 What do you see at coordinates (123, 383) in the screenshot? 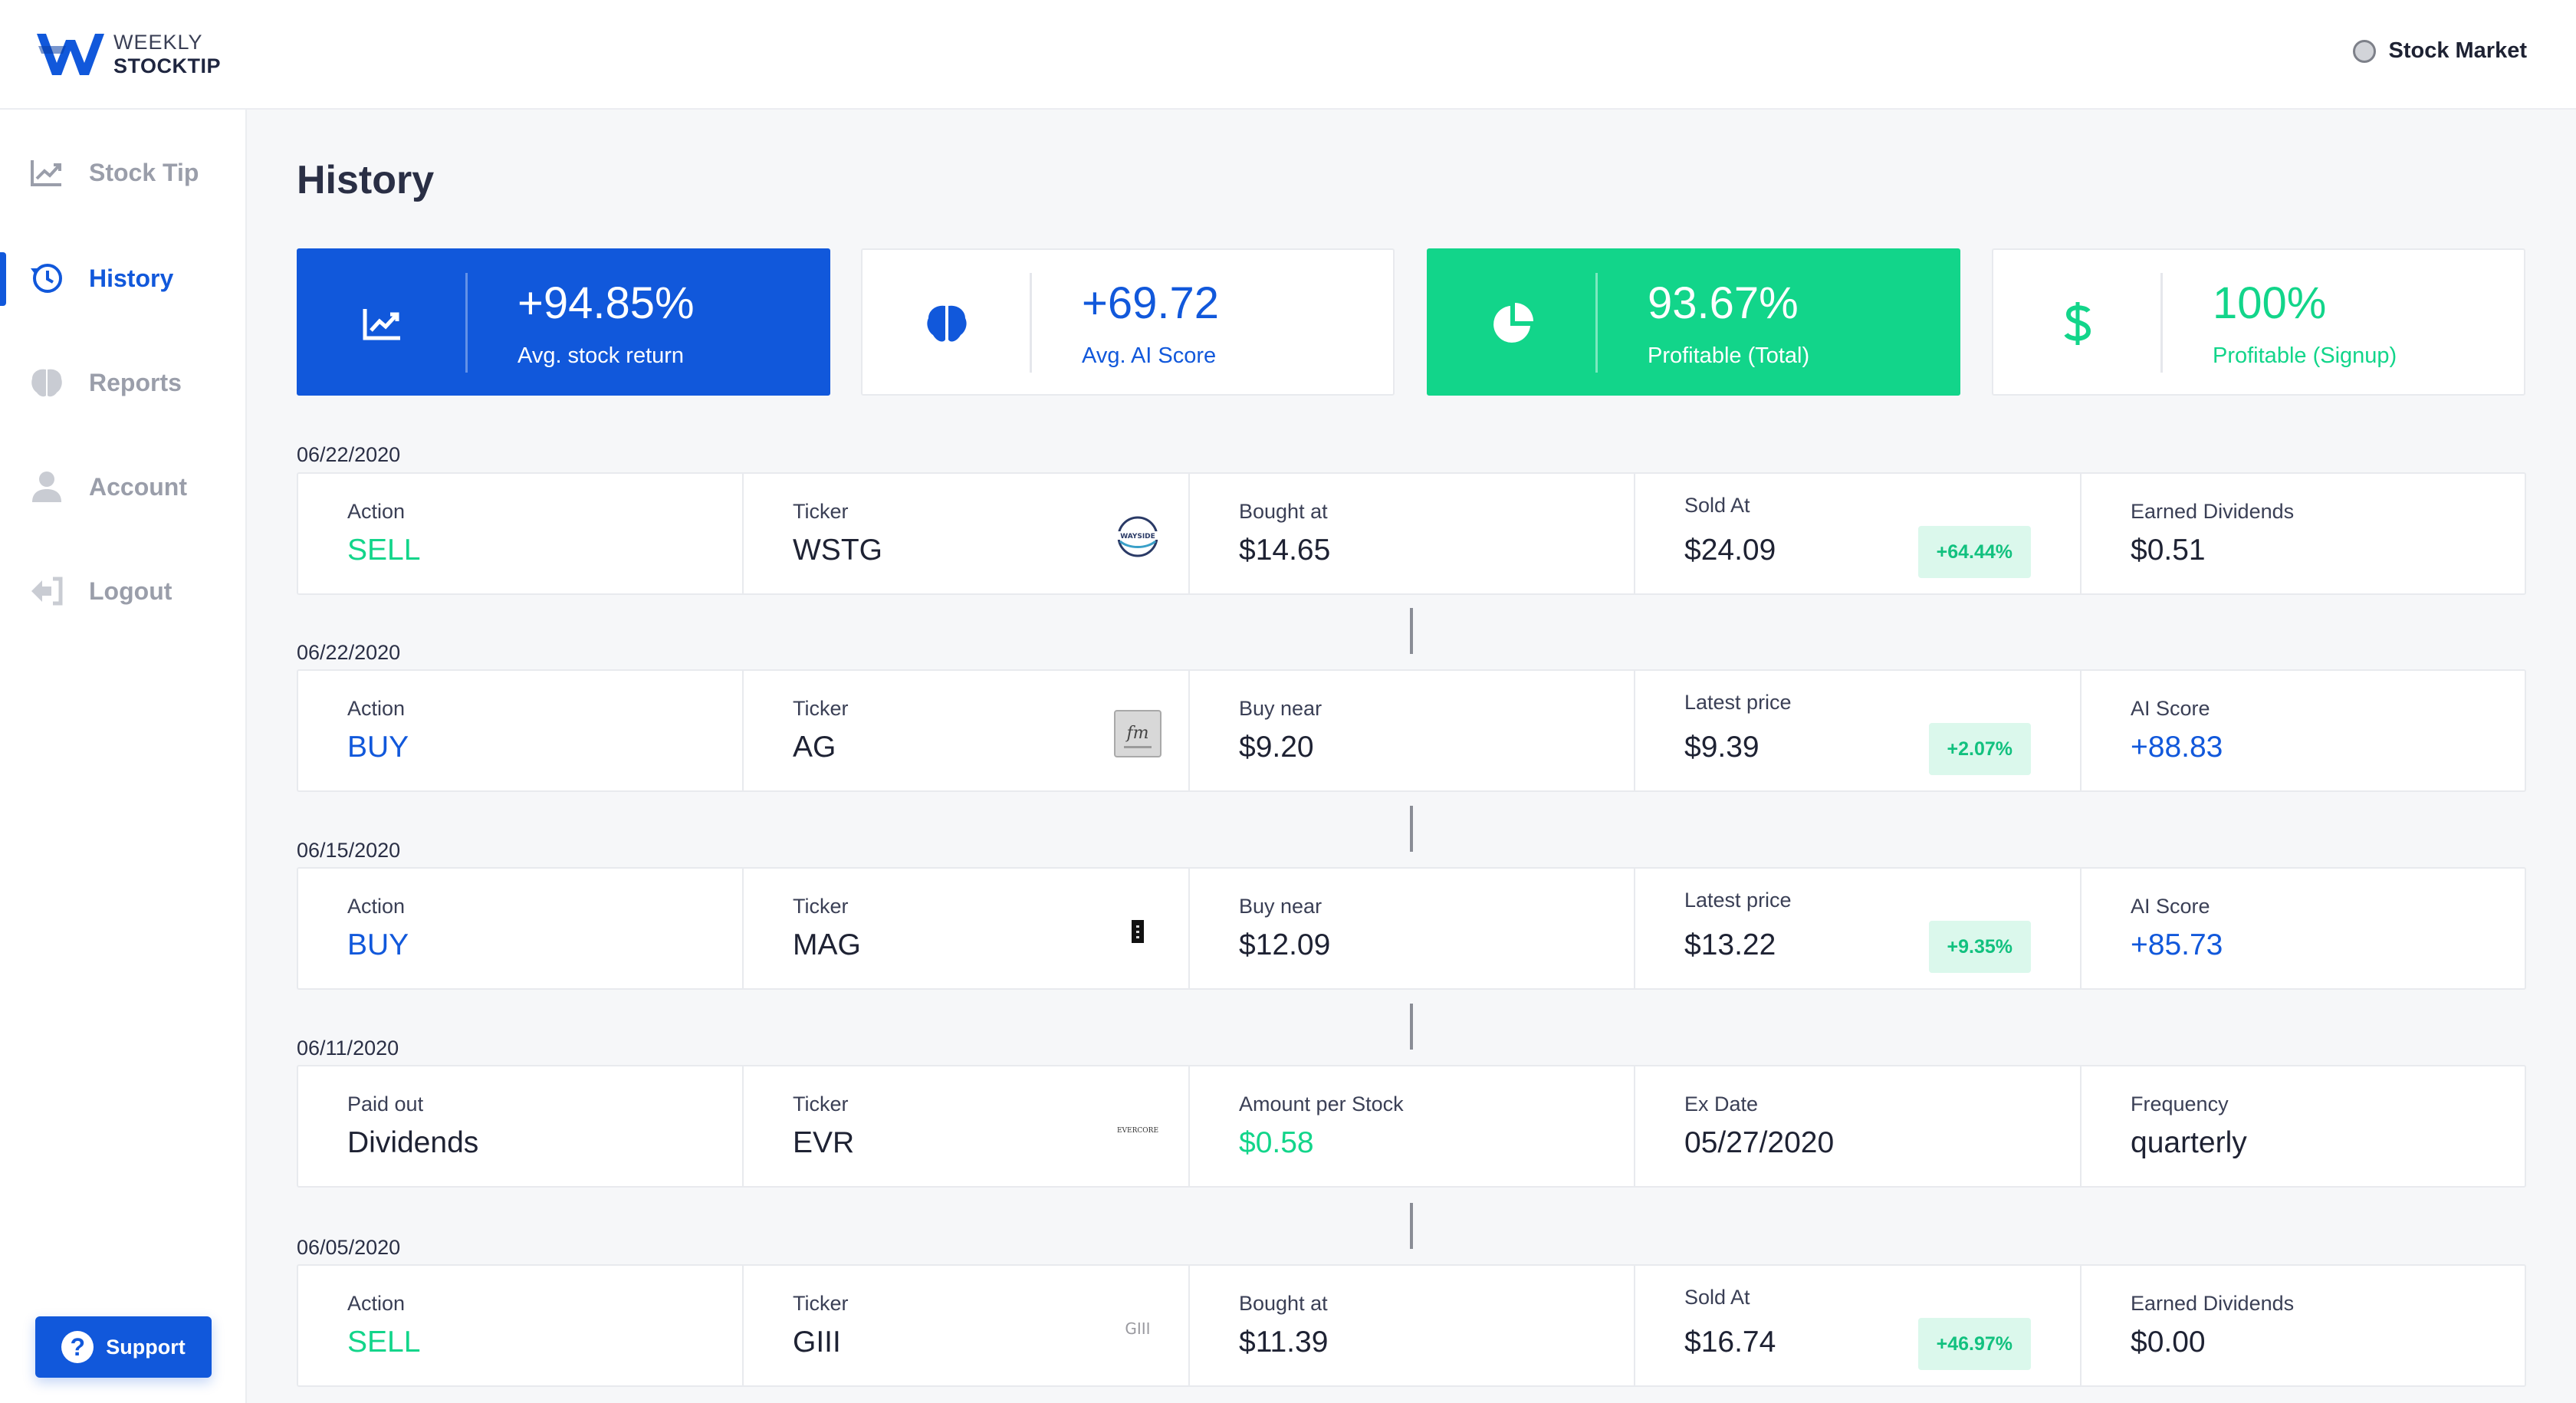
I see `sidebar-item-reports: Reports` at bounding box center [123, 383].